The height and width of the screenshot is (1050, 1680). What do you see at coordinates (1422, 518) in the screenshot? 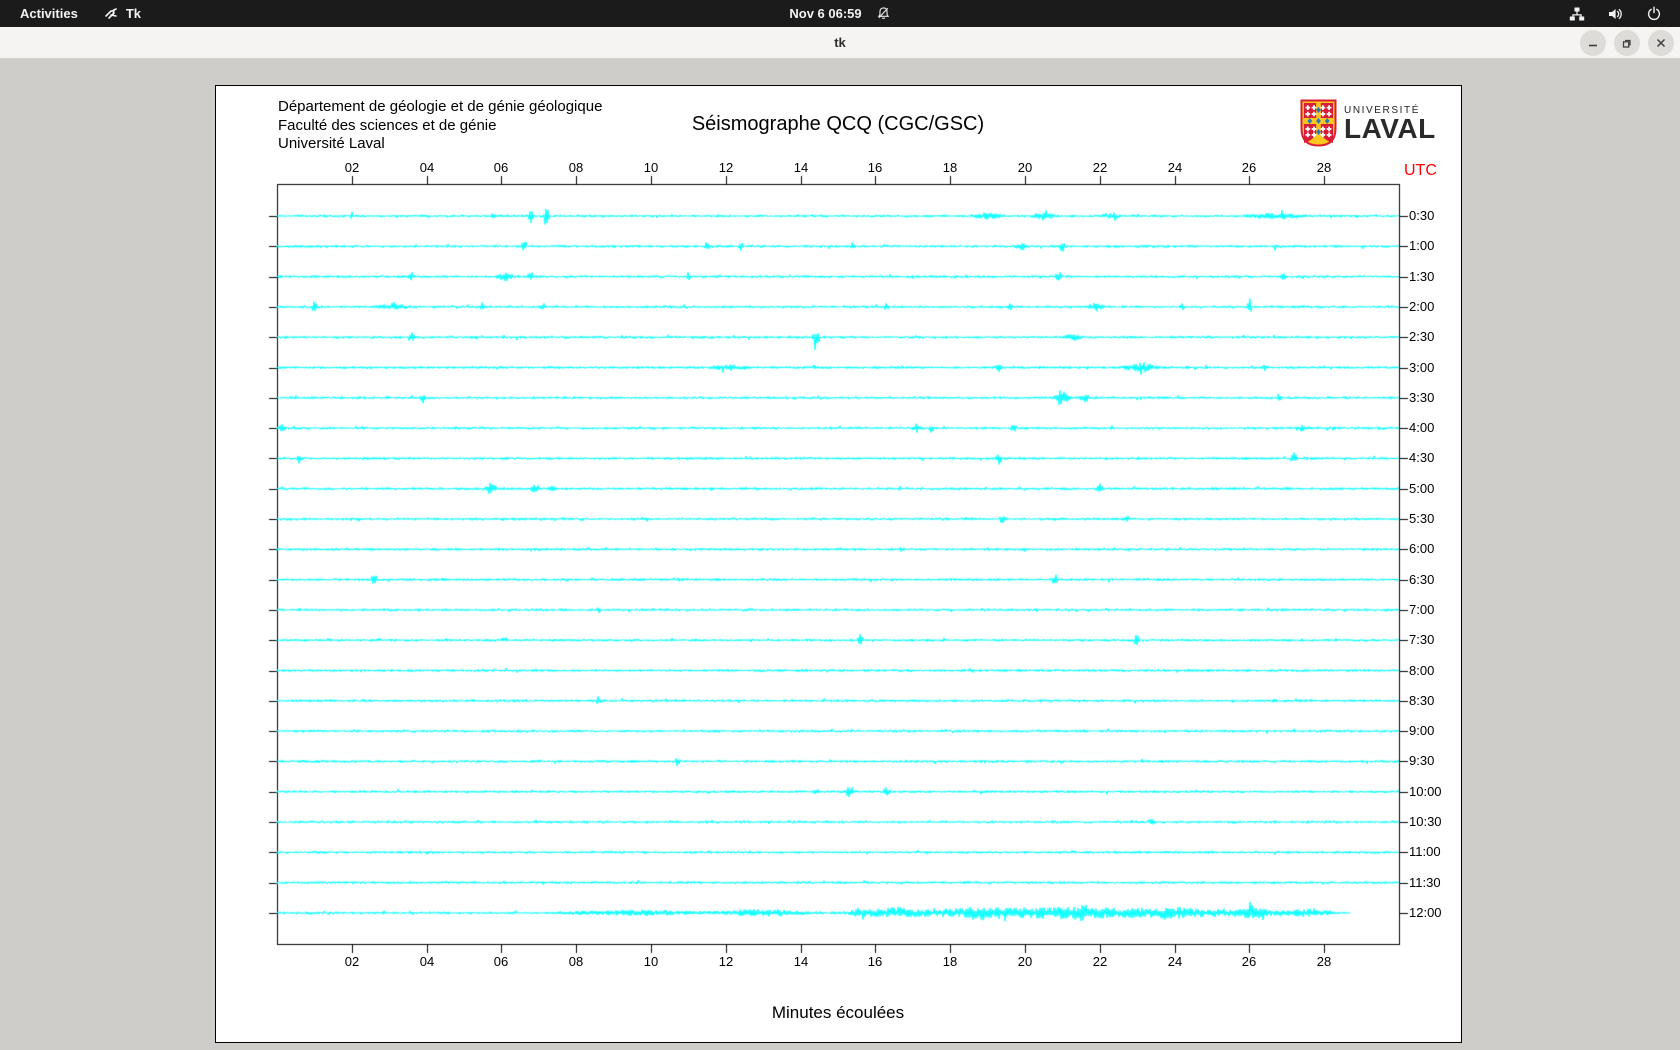
I see `utc-time-label: 5:30` at bounding box center [1422, 518].